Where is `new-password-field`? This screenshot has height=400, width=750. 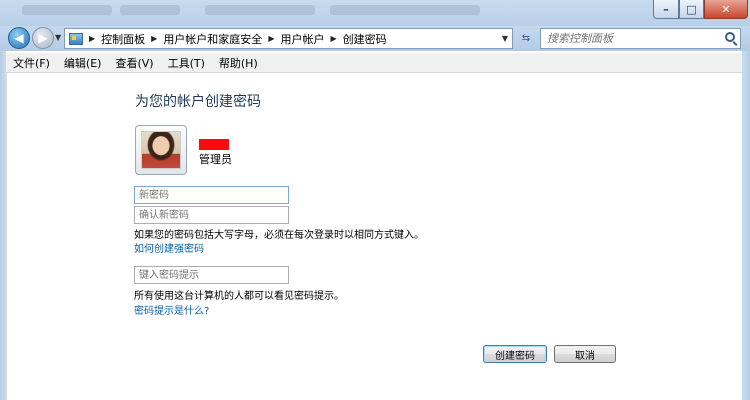 new-password-field is located at coordinates (211, 195).